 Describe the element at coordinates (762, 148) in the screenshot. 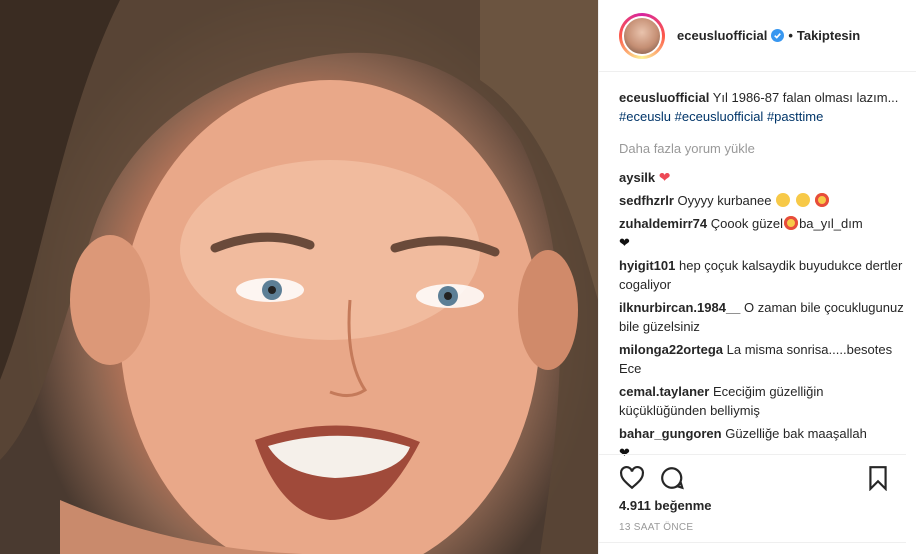

I see `load-more-comments-link: Daha fazla yorum yükle` at that location.